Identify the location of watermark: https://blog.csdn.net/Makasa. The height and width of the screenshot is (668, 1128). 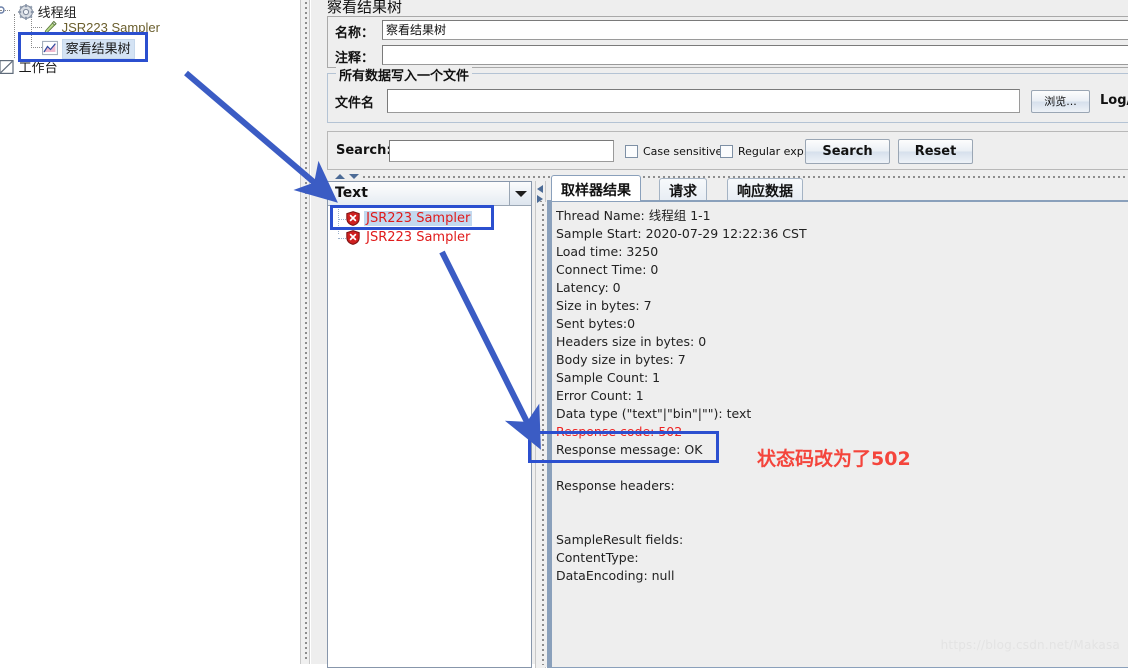
(1030, 645).